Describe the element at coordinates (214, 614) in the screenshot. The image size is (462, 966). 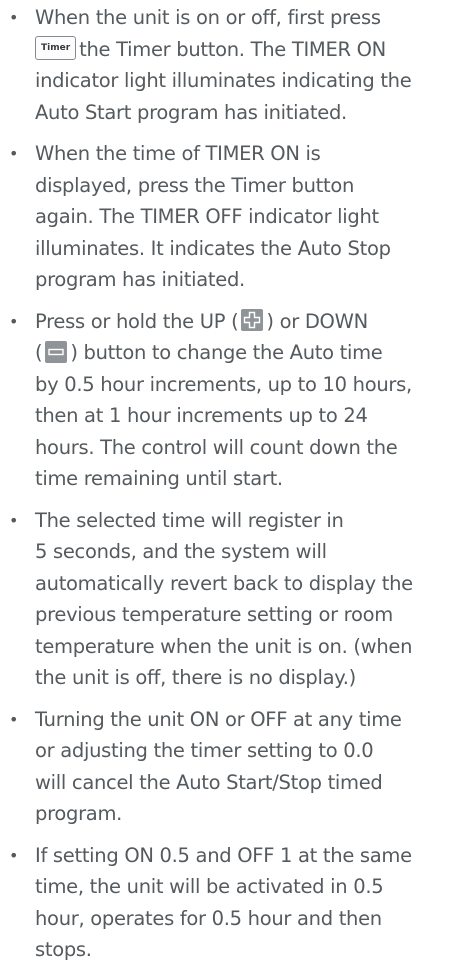
I see `text-line: previous temperature setting or room` at that location.